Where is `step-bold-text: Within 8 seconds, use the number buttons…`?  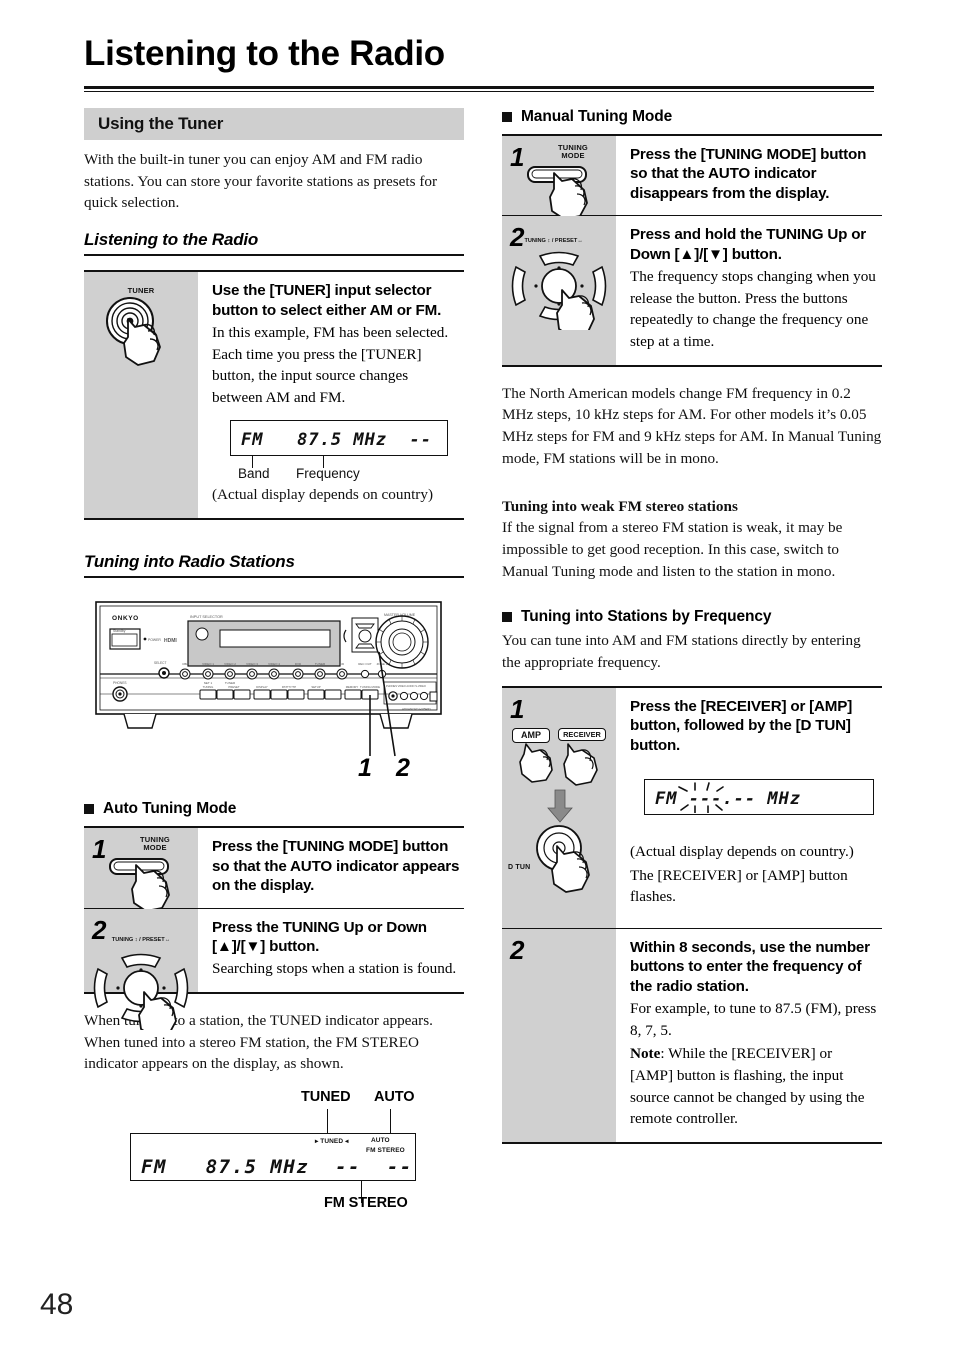
step-bold-text: Within 8 seconds, use the number buttons… is located at coordinates (750, 966).